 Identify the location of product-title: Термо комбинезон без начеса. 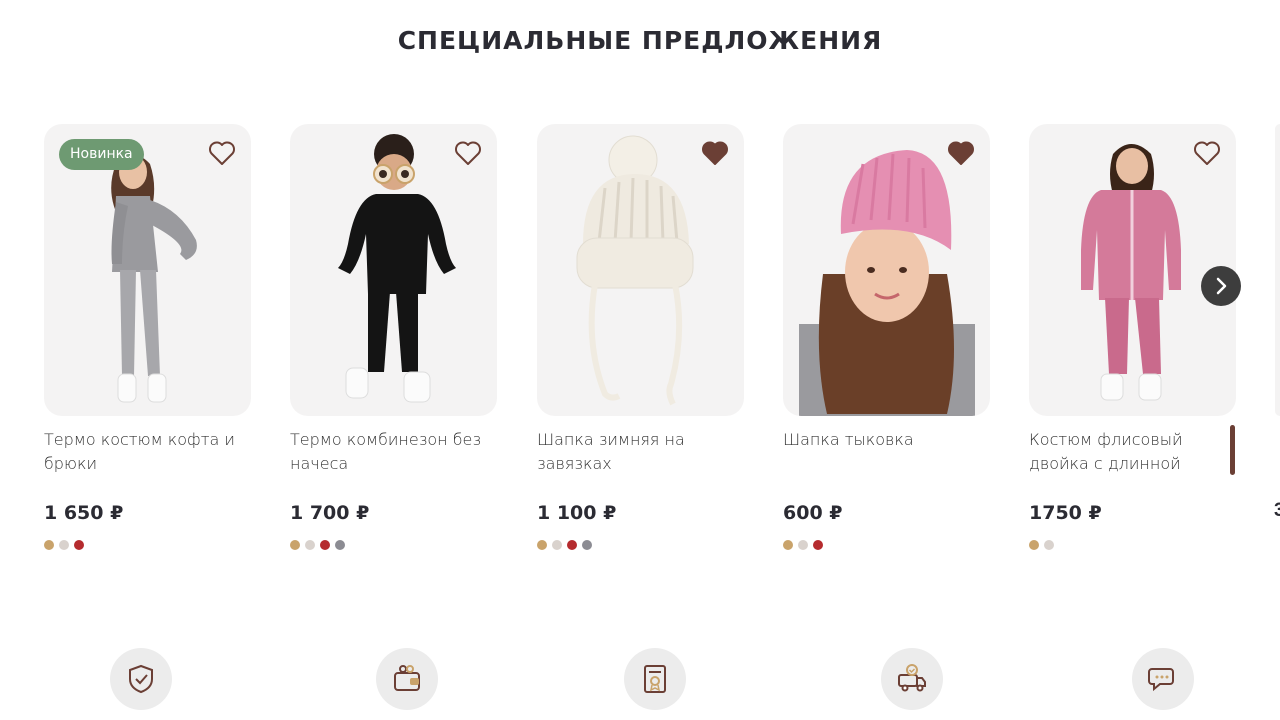
(393, 452).